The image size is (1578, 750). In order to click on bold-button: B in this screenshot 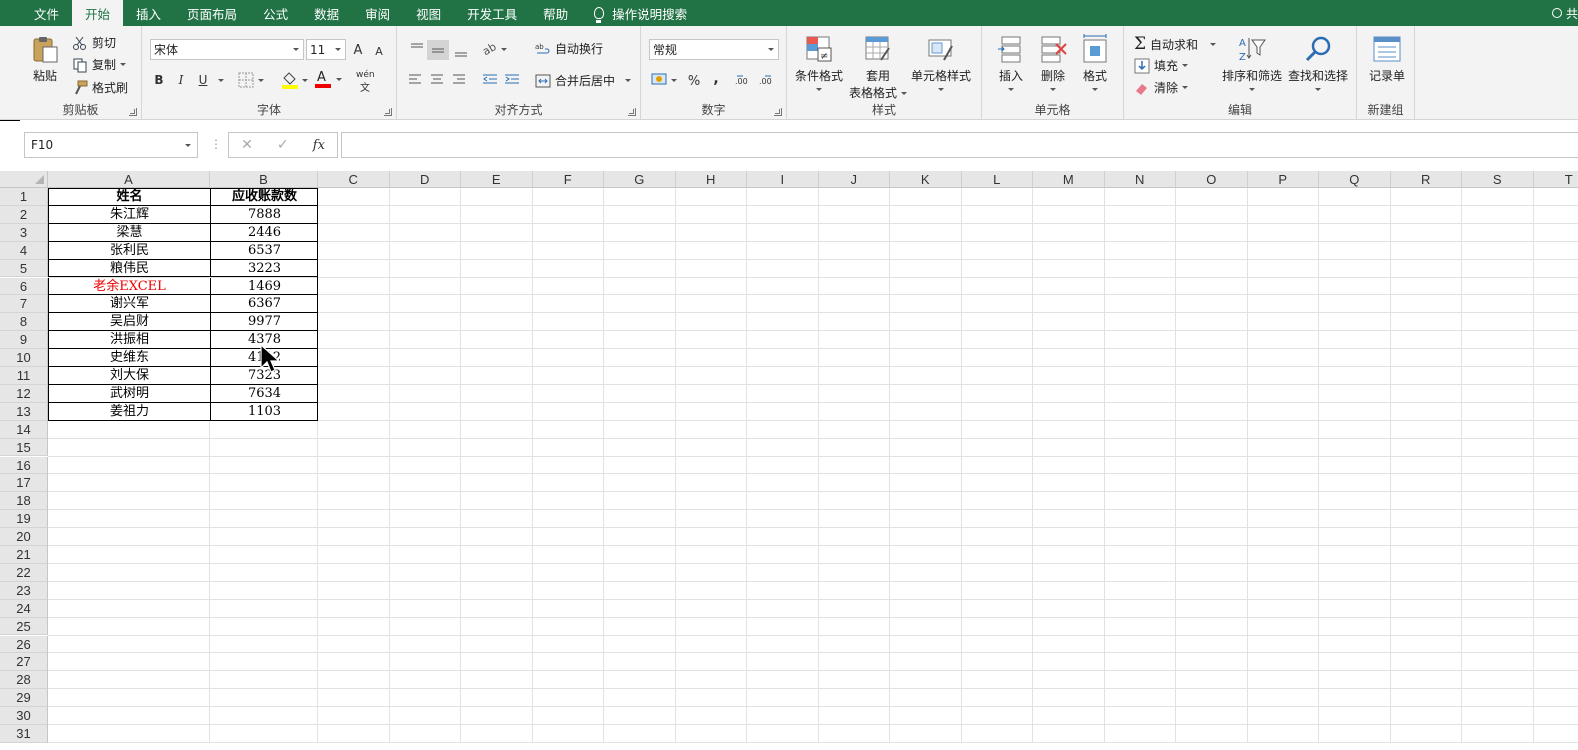, I will do `click(159, 80)`.